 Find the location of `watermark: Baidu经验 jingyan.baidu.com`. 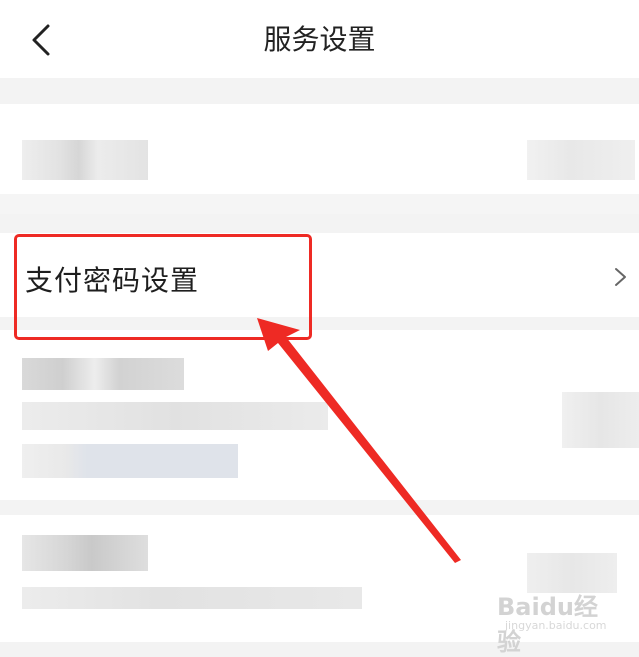

watermark: Baidu经验 jingyan.baidu.com is located at coordinates (552, 620).